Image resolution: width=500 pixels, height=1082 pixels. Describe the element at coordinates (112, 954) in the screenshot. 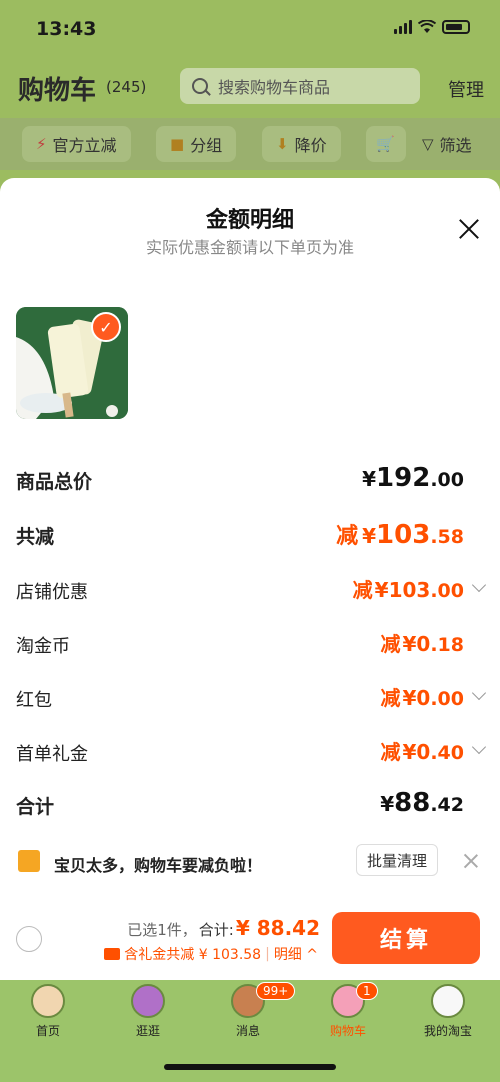

I see `coupon-icon` at that location.